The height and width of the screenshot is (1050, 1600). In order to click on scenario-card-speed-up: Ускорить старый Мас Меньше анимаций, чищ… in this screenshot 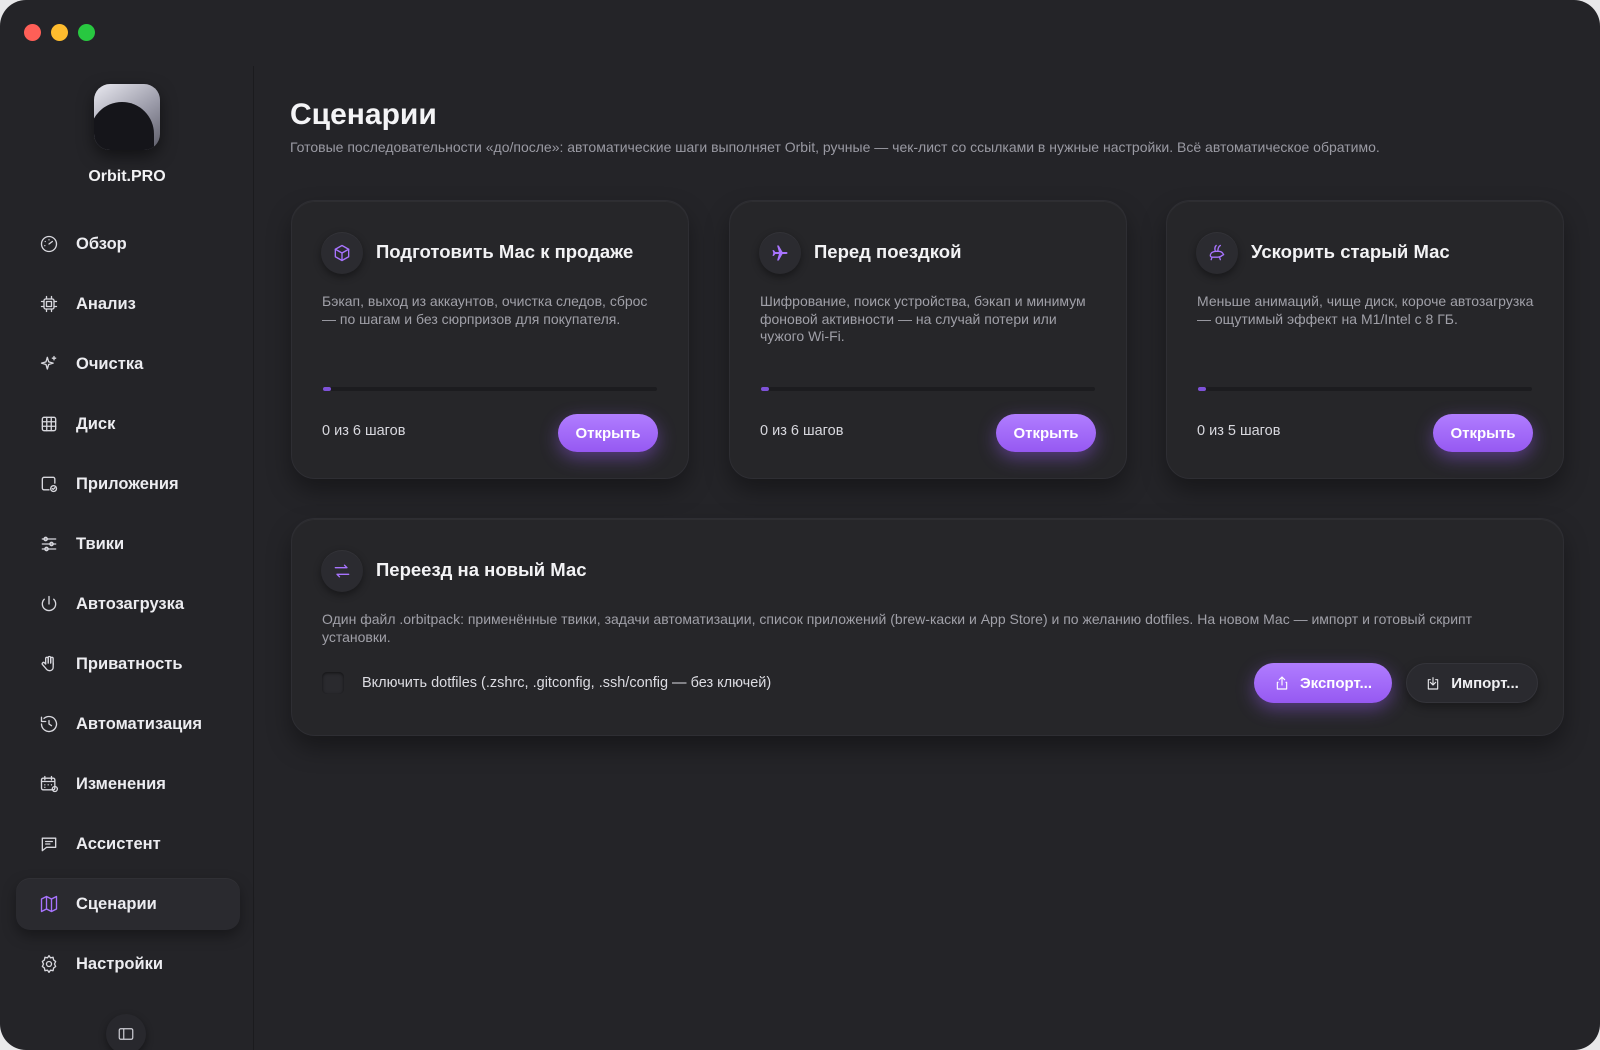, I will do `click(1365, 339)`.